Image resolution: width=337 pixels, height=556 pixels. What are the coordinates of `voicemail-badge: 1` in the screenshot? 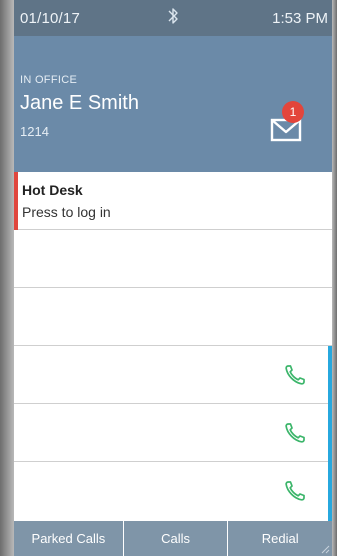 It's located at (293, 112).